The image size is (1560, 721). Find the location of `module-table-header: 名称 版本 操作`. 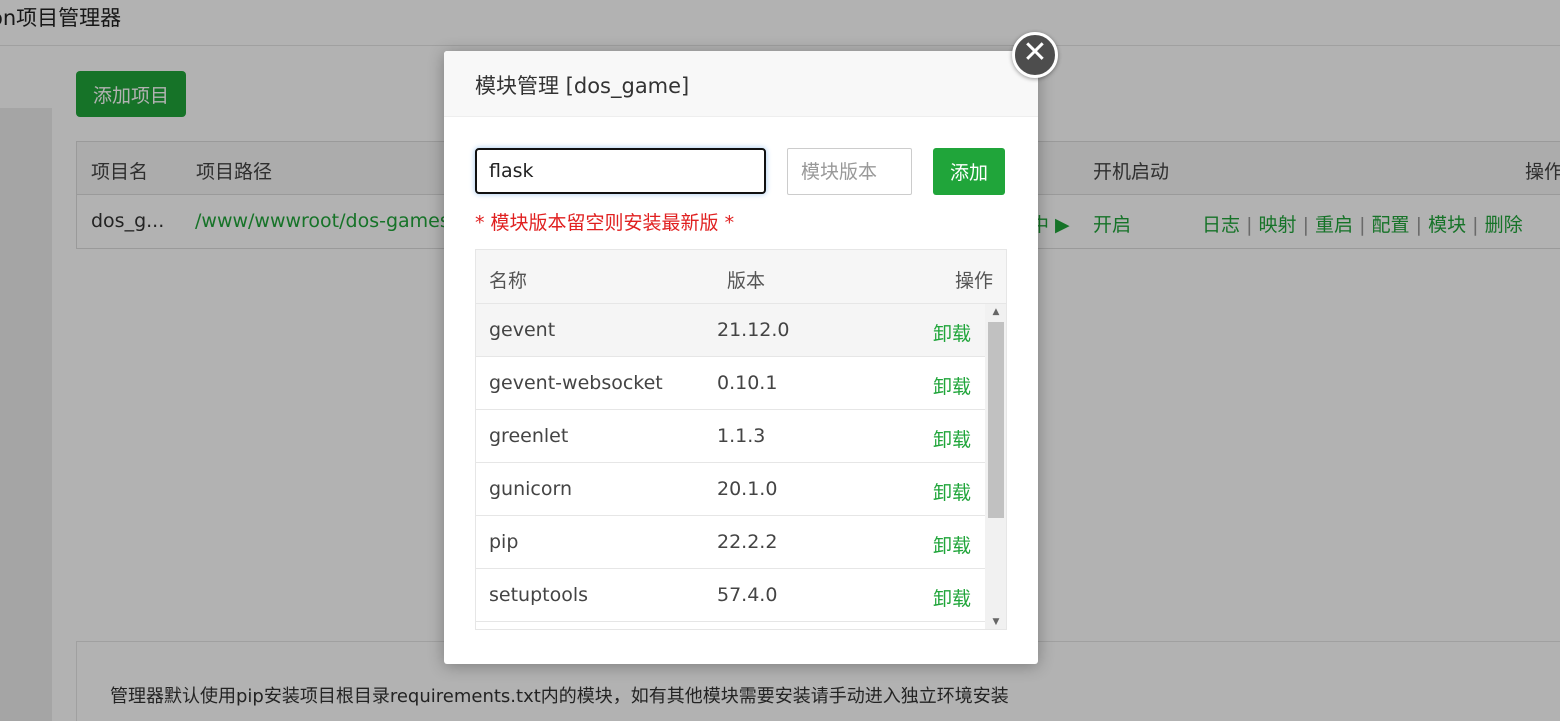

module-table-header: 名称 版本 操作 is located at coordinates (741, 277).